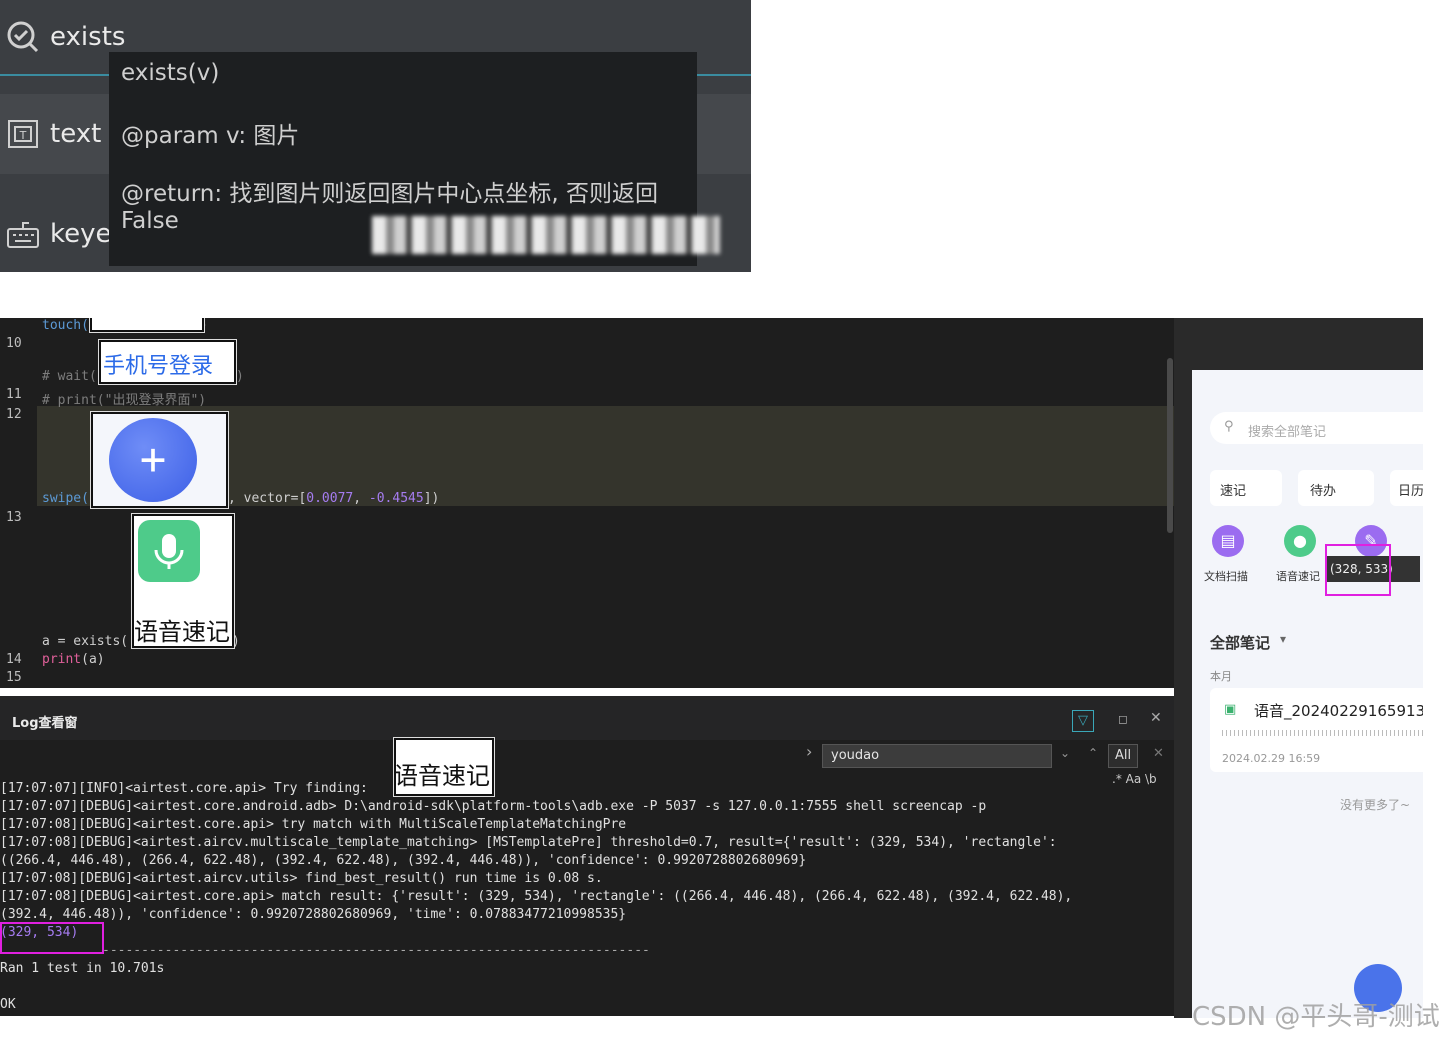 The height and width of the screenshot is (1039, 1455). Describe the element at coordinates (1322, 733) in the screenshot. I see `waveform` at that location.